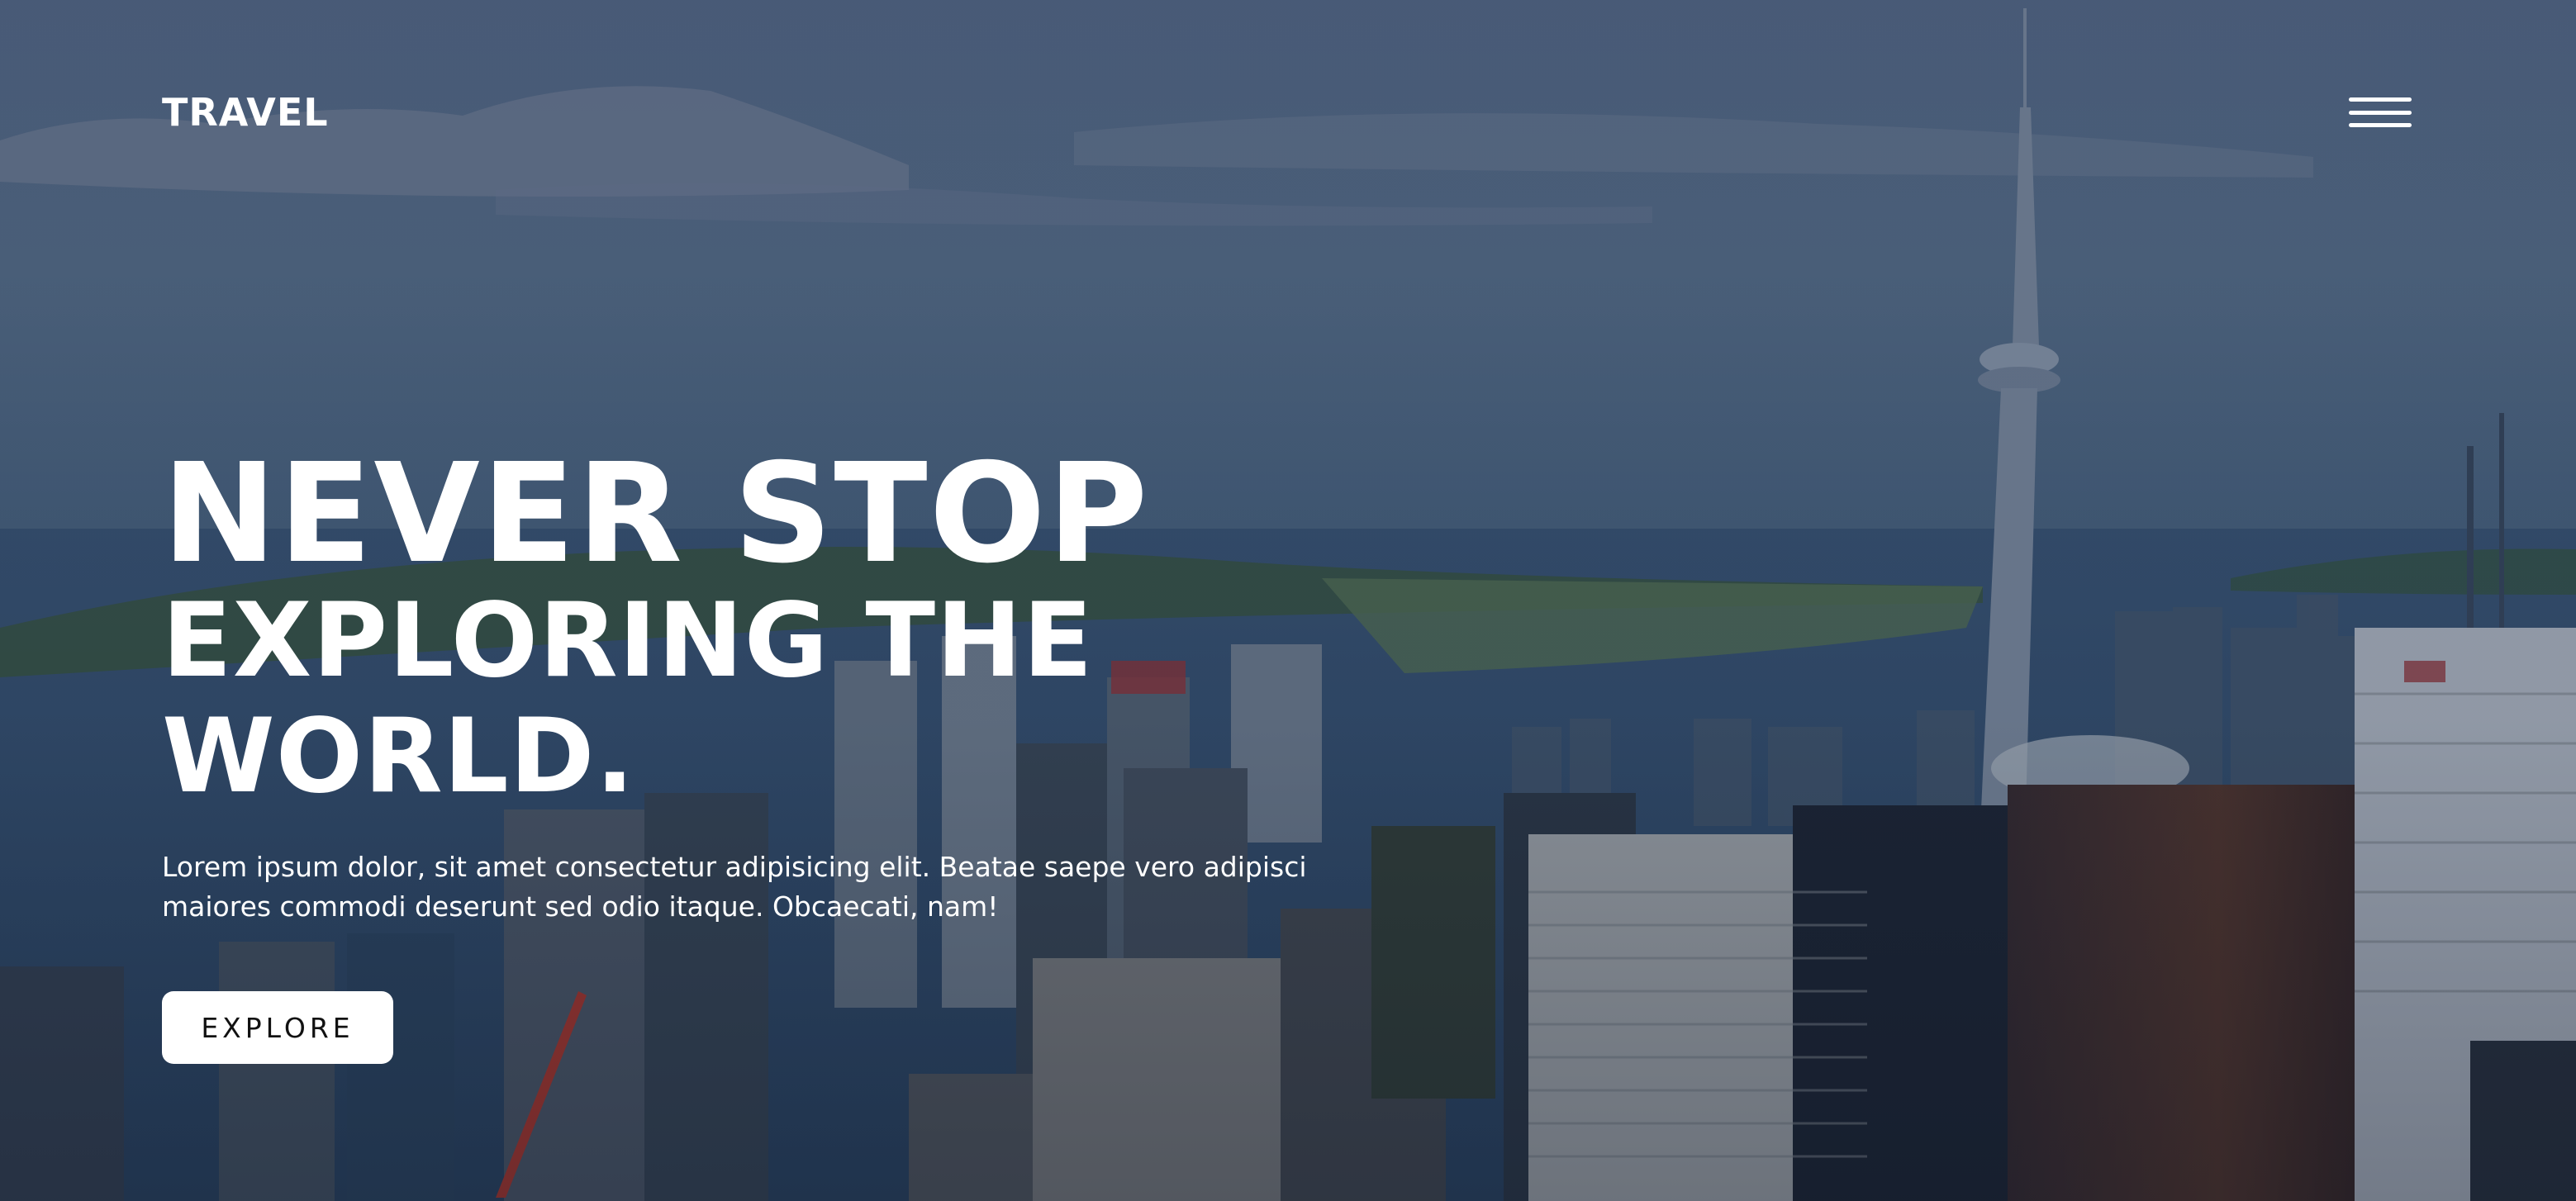 The width and height of the screenshot is (2576, 1201). Describe the element at coordinates (1287, 112) in the screenshot. I see `site-header: TRAVEL` at that location.